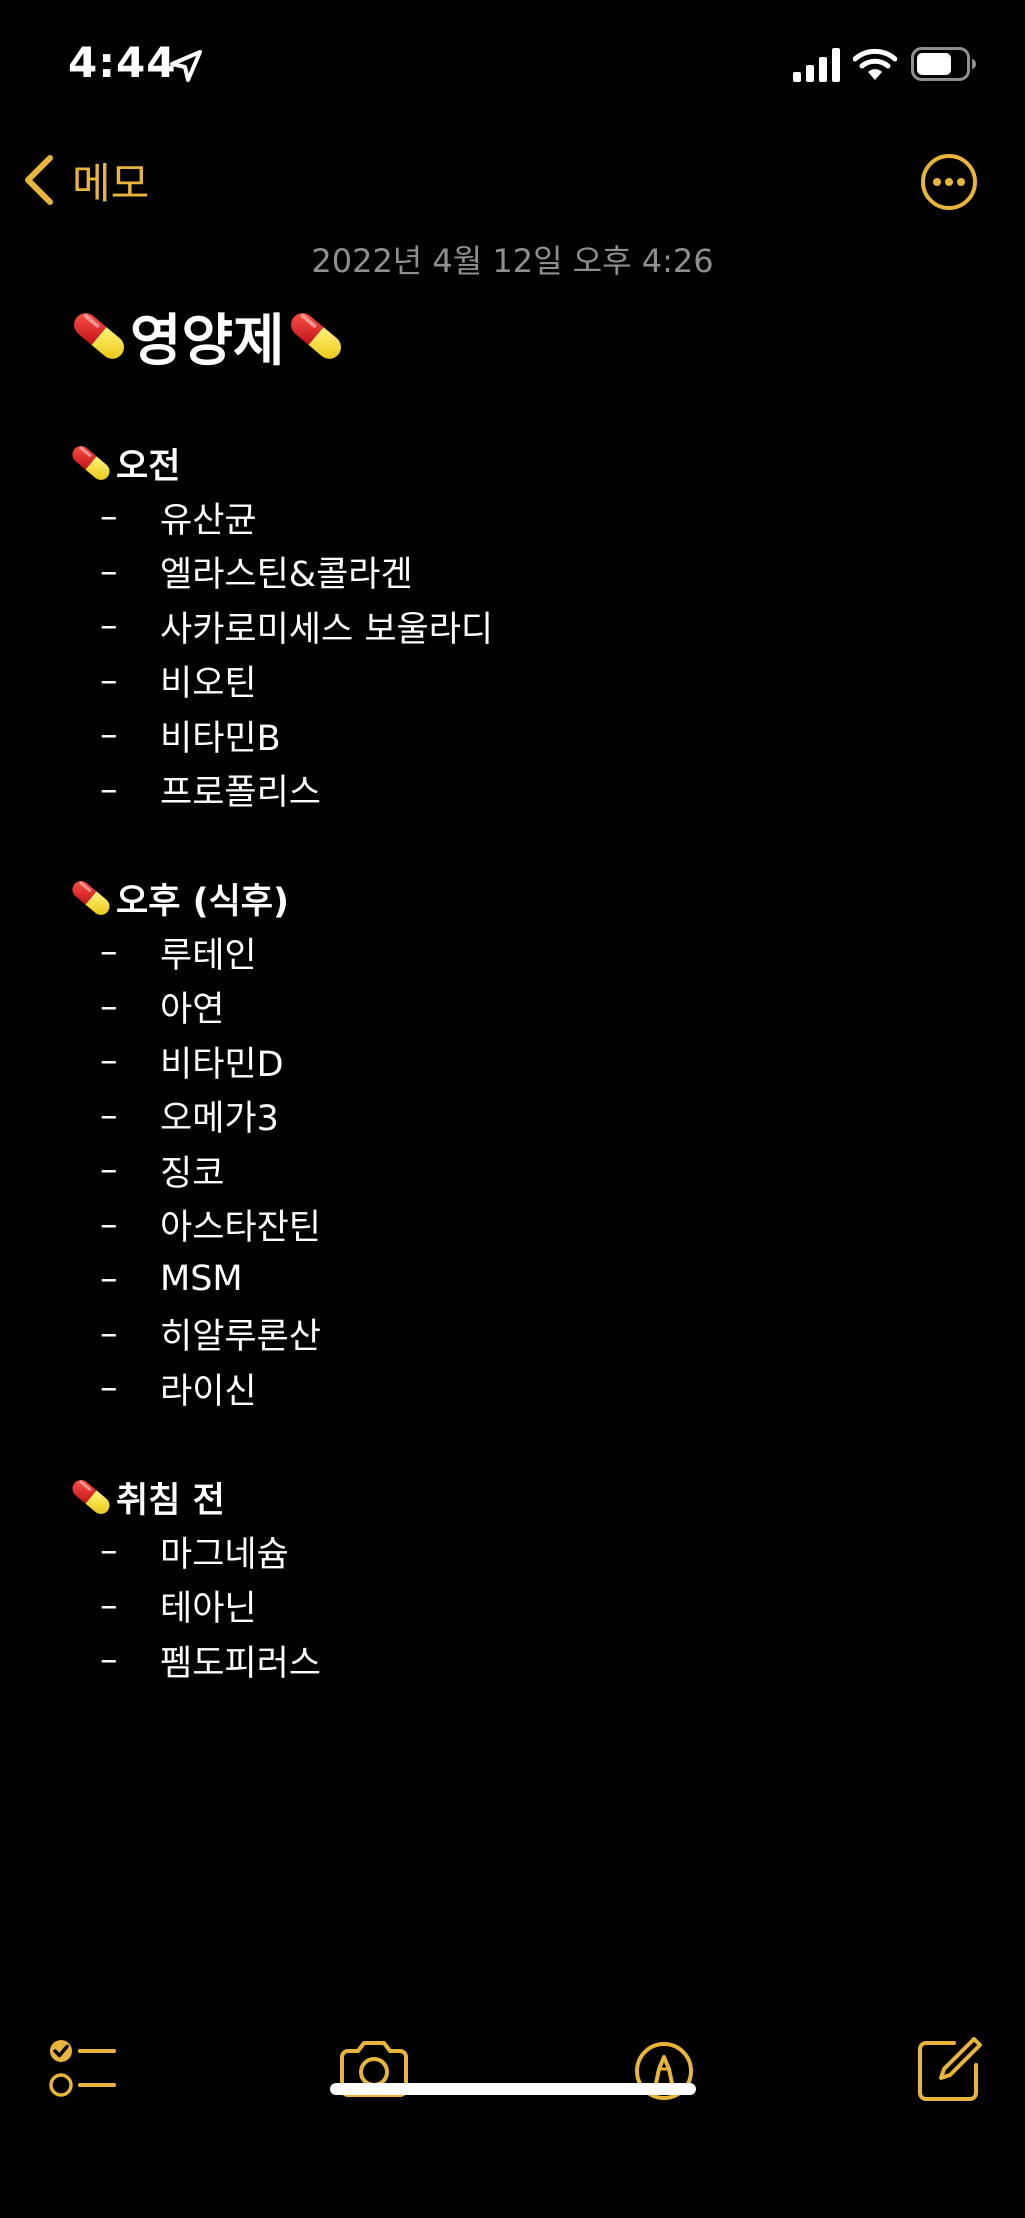  Describe the element at coordinates (280, 517) in the screenshot. I see `list-item: – 유산균` at that location.